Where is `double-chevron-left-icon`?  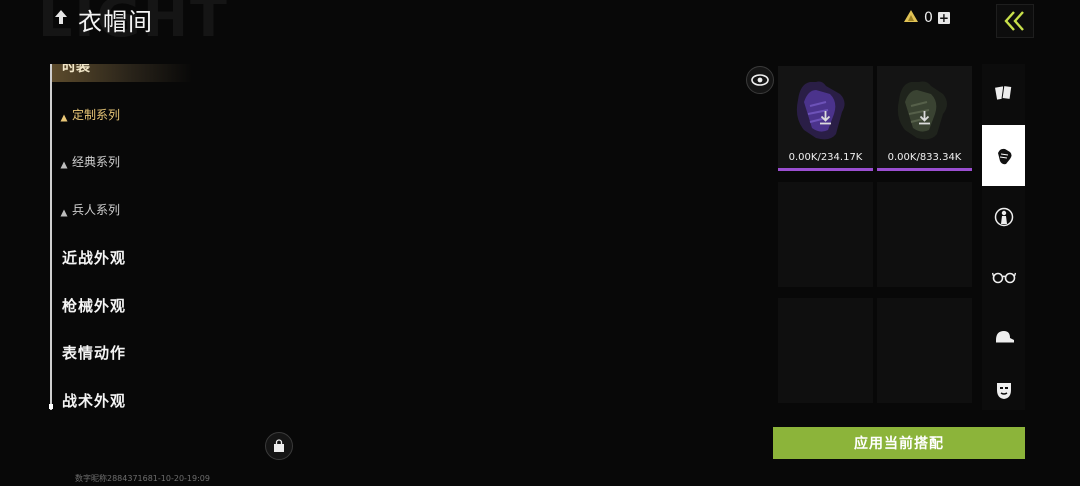 double-chevron-left-icon is located at coordinates (1014, 21).